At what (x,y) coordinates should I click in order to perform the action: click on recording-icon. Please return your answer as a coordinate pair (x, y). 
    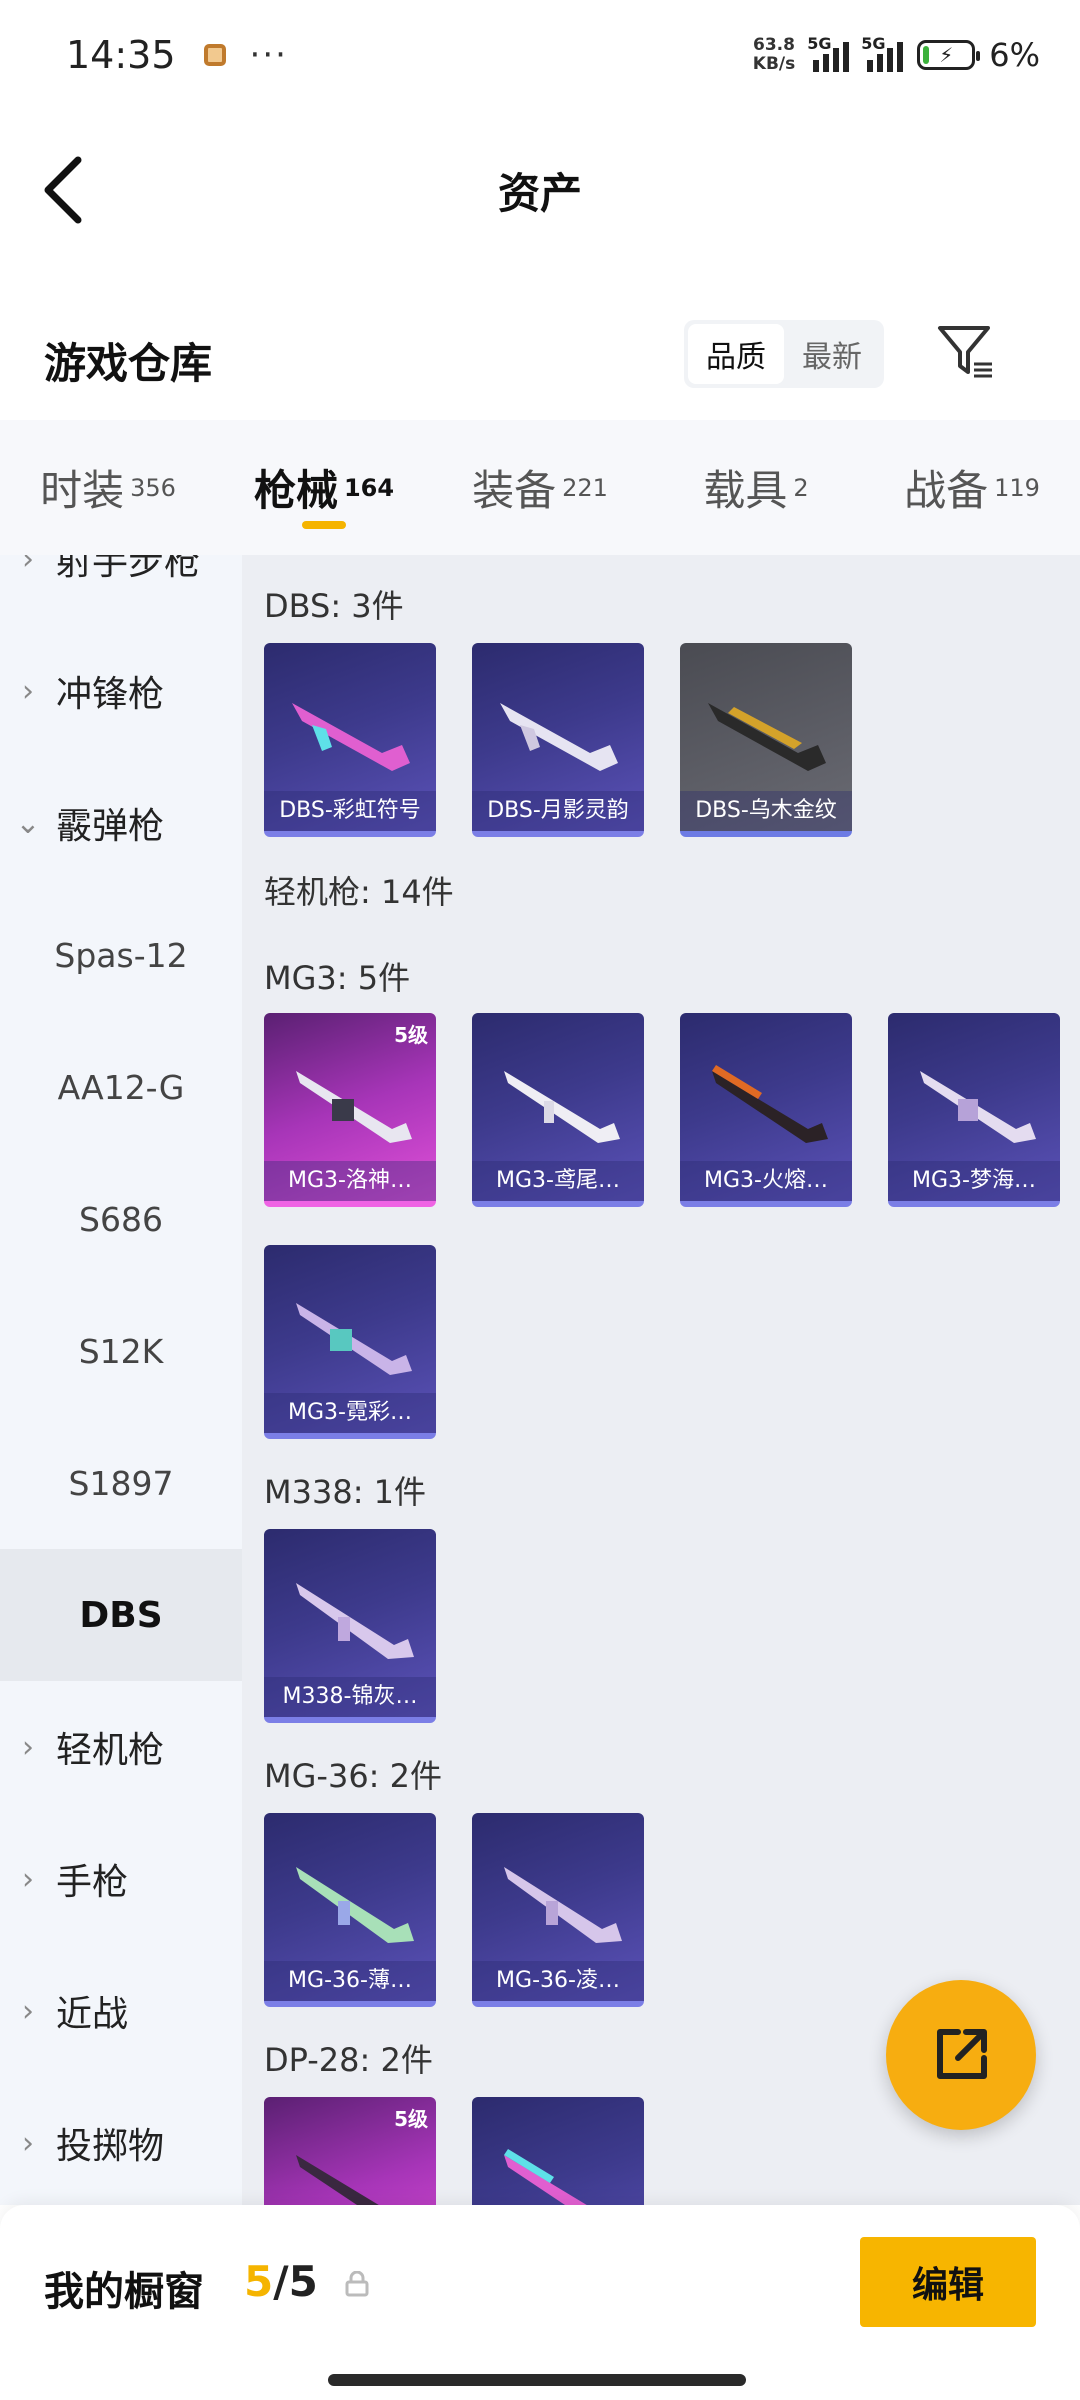
    Looking at the image, I should click on (214, 55).